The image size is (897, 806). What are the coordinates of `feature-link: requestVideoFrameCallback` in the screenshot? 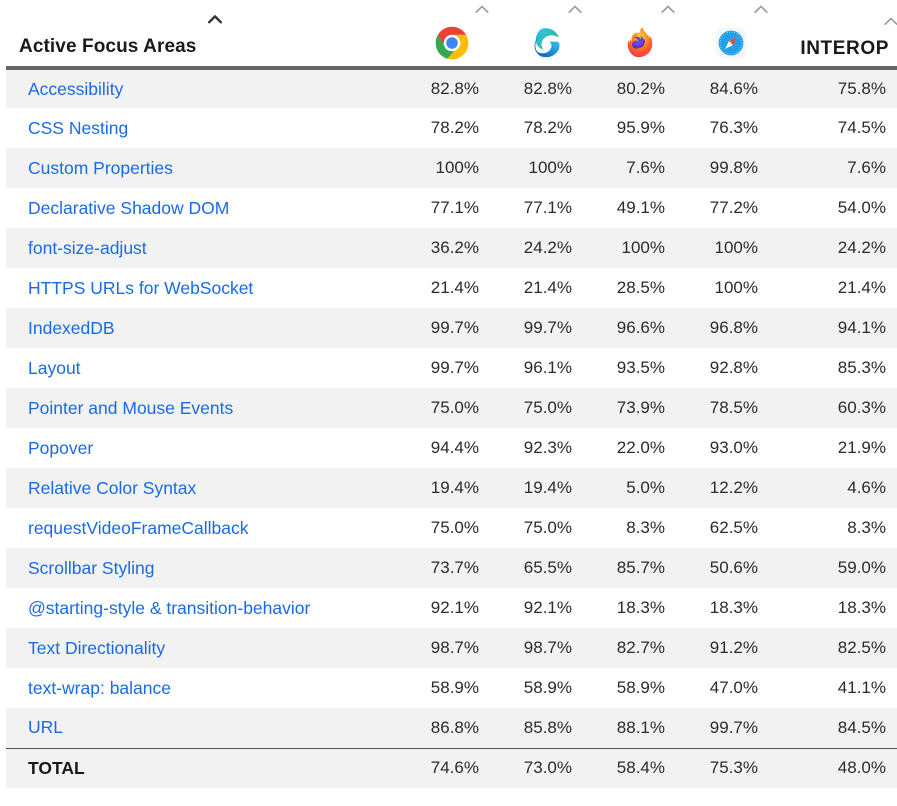 It's located at (138, 528).